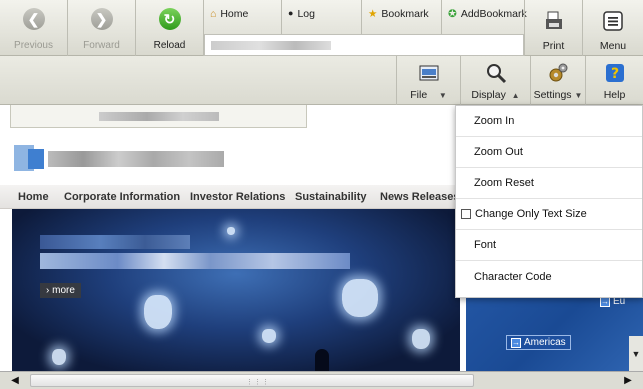  I want to click on nav-corporate-information: Corporate Information, so click(122, 197).